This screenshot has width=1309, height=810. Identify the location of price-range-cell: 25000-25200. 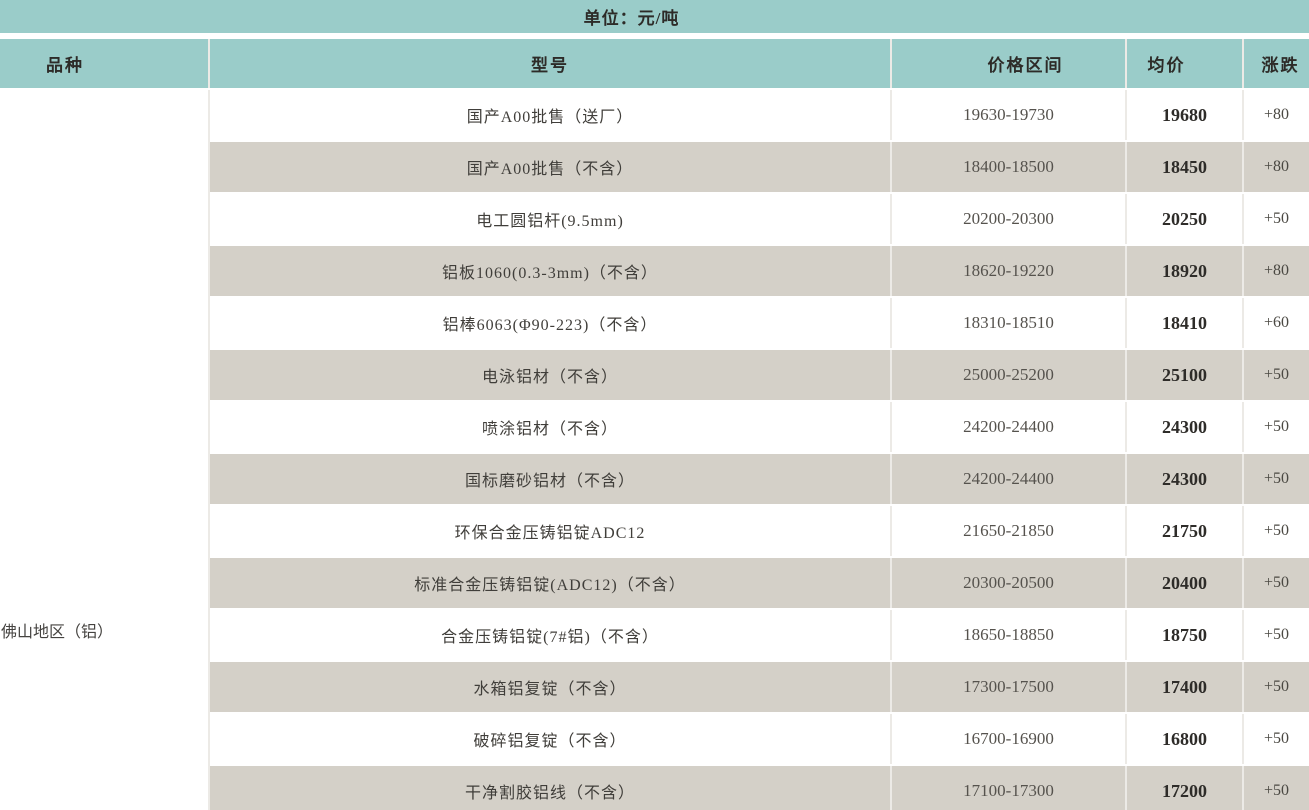
(1007, 375).